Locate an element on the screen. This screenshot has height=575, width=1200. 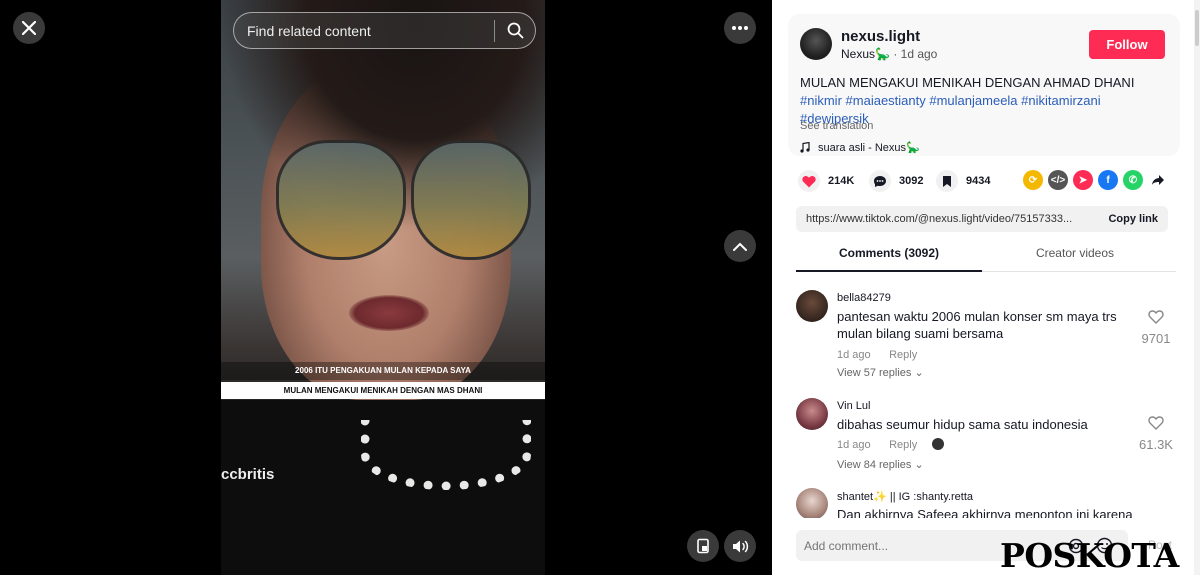
post-time: 1d ago is located at coordinates (919, 54).